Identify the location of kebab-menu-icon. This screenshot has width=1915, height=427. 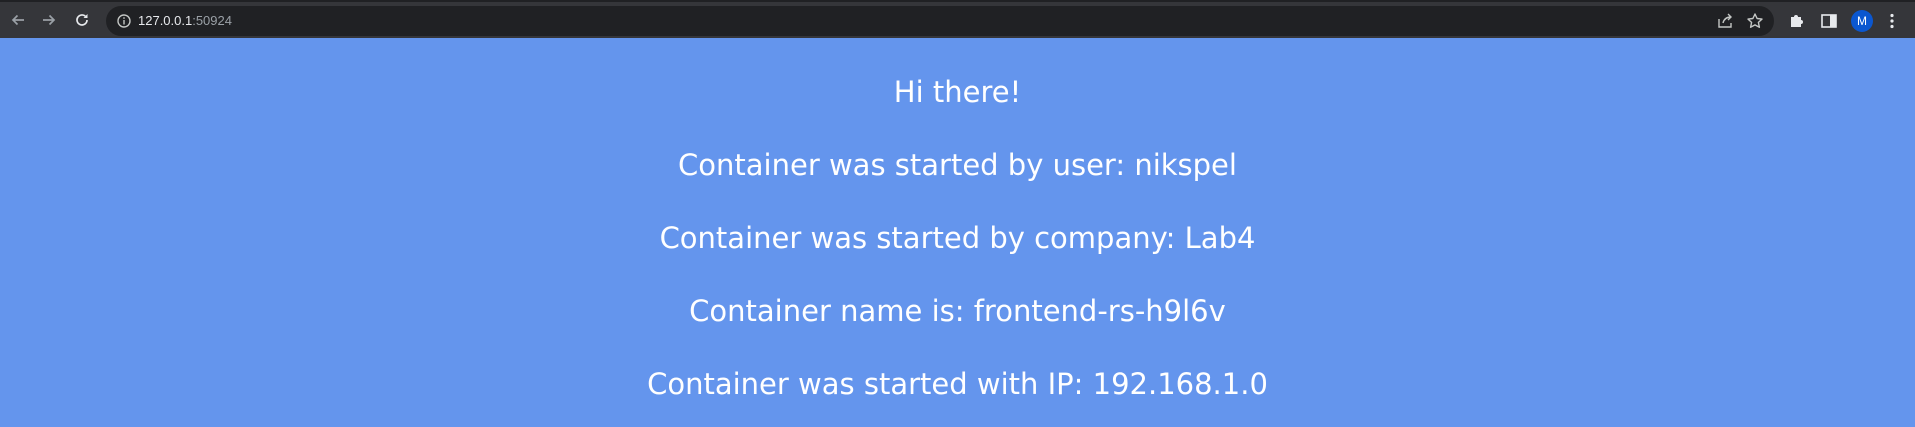
(1892, 21).